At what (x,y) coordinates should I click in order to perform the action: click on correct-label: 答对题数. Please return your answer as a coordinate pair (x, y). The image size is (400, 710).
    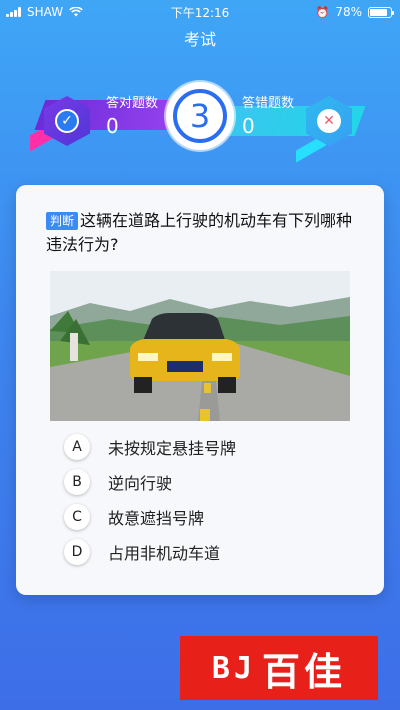
    Looking at the image, I should click on (132, 103).